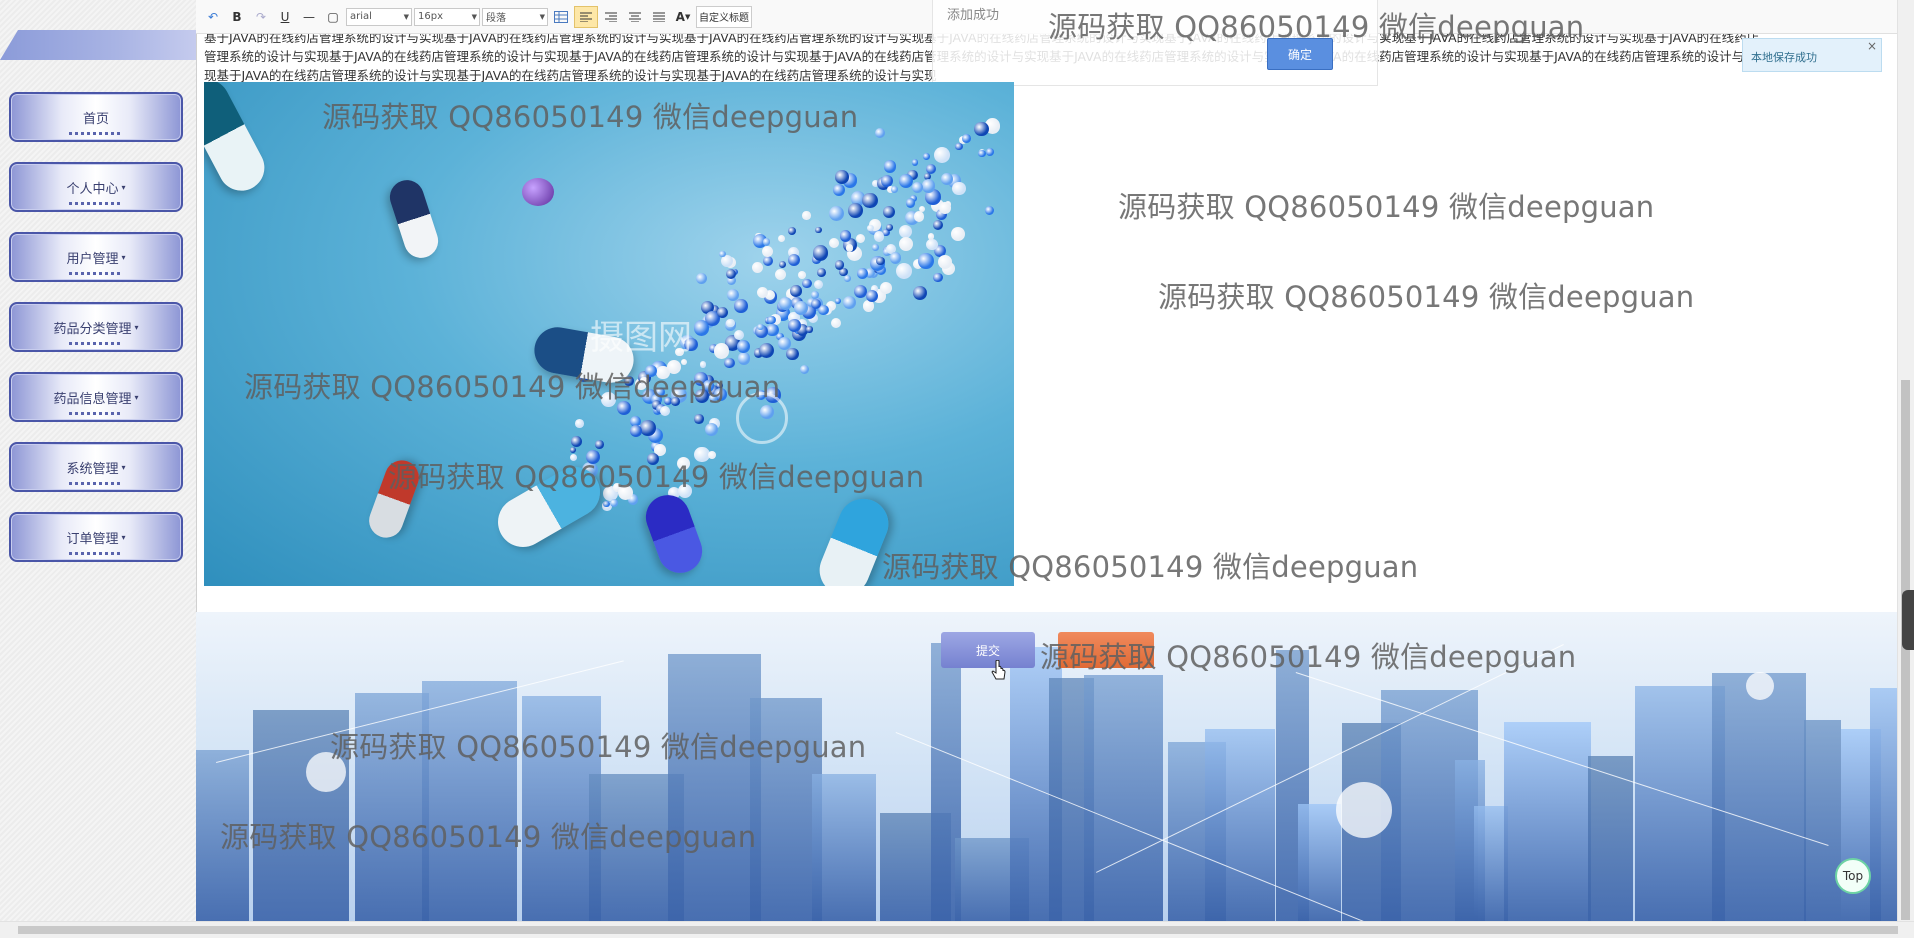  I want to click on sidebar-item-label: 药品信息管理, so click(92, 399).